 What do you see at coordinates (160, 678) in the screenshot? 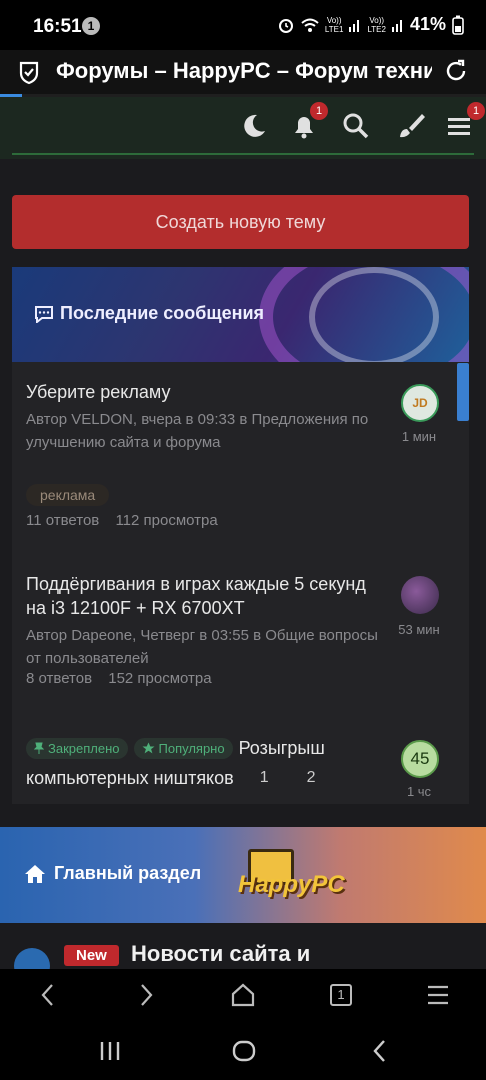
I see `views-count: 152 просмотра` at bounding box center [160, 678].